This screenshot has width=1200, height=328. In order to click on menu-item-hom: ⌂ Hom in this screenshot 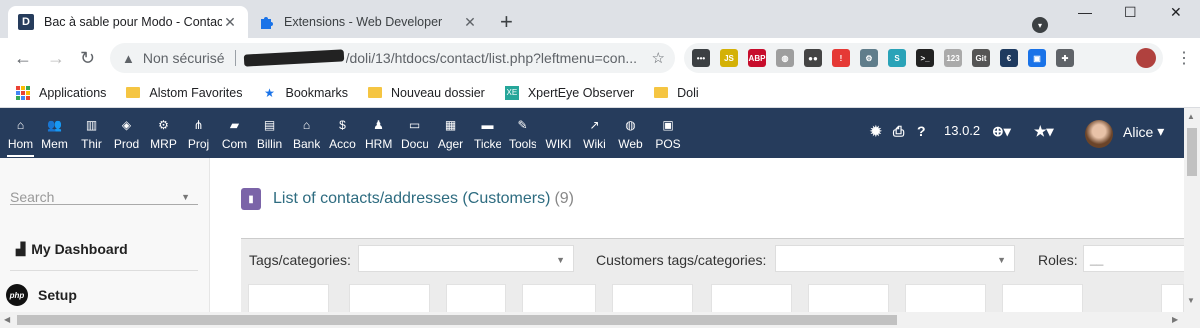, I will do `click(20, 137)`.